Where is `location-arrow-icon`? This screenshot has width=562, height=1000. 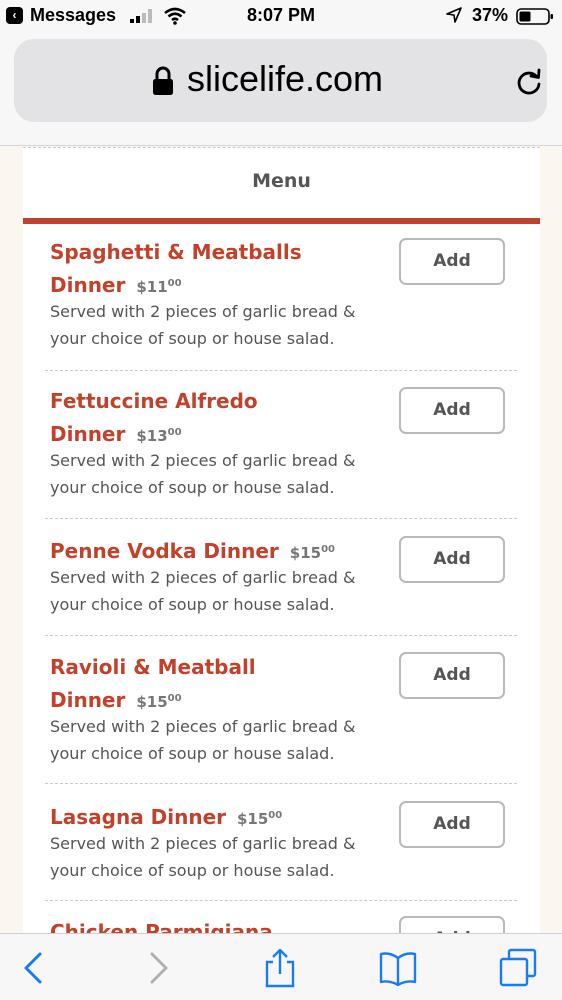 location-arrow-icon is located at coordinates (454, 15).